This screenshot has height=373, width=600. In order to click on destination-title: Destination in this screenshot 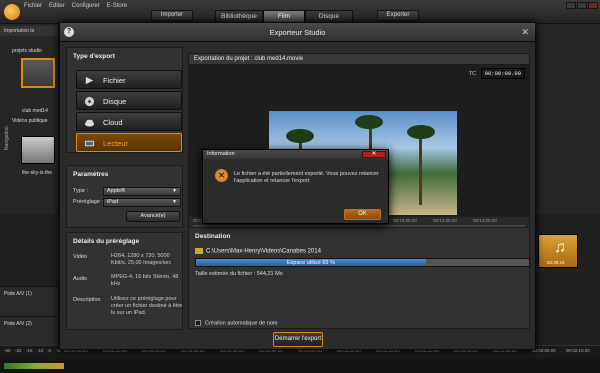, I will do `click(213, 236)`.